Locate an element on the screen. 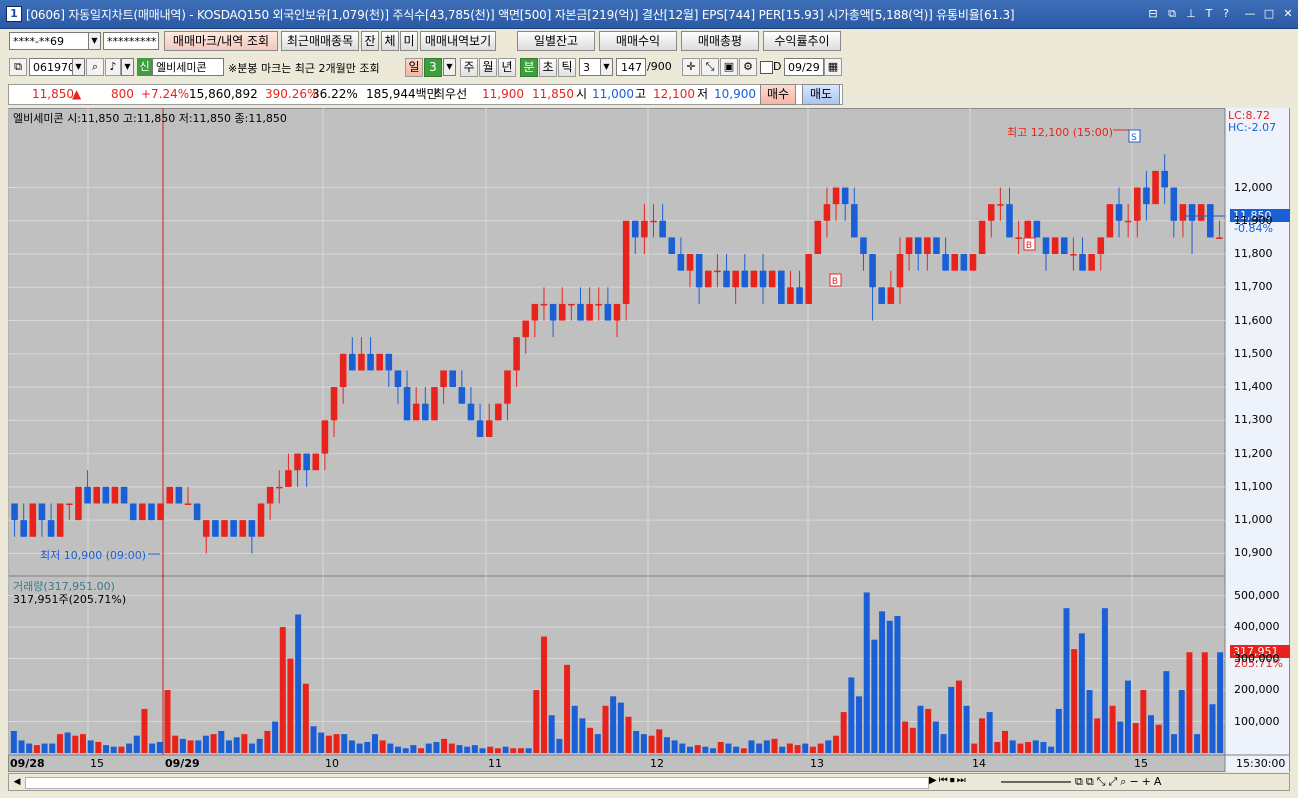 This screenshot has height=798, width=1298. period-year: 년 is located at coordinates (507, 67).